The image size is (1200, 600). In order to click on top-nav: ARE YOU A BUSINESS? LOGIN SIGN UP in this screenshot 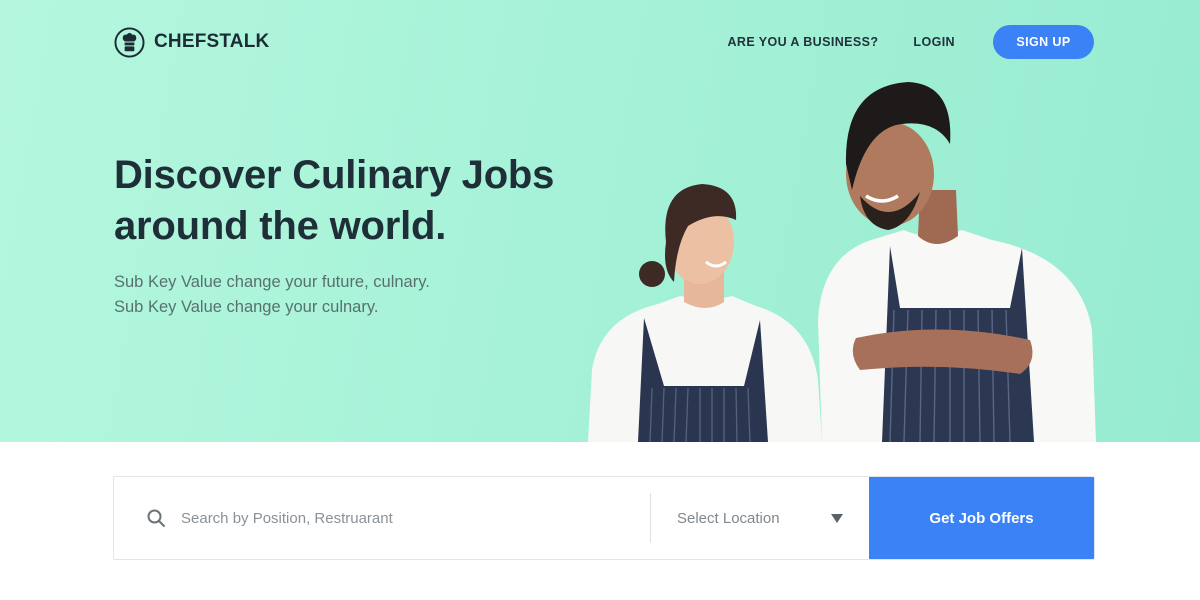, I will do `click(910, 42)`.